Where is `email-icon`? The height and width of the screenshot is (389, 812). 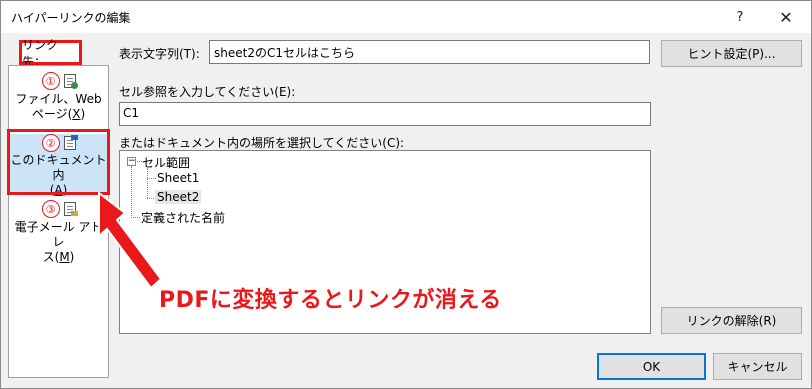
email-icon is located at coordinates (70, 209).